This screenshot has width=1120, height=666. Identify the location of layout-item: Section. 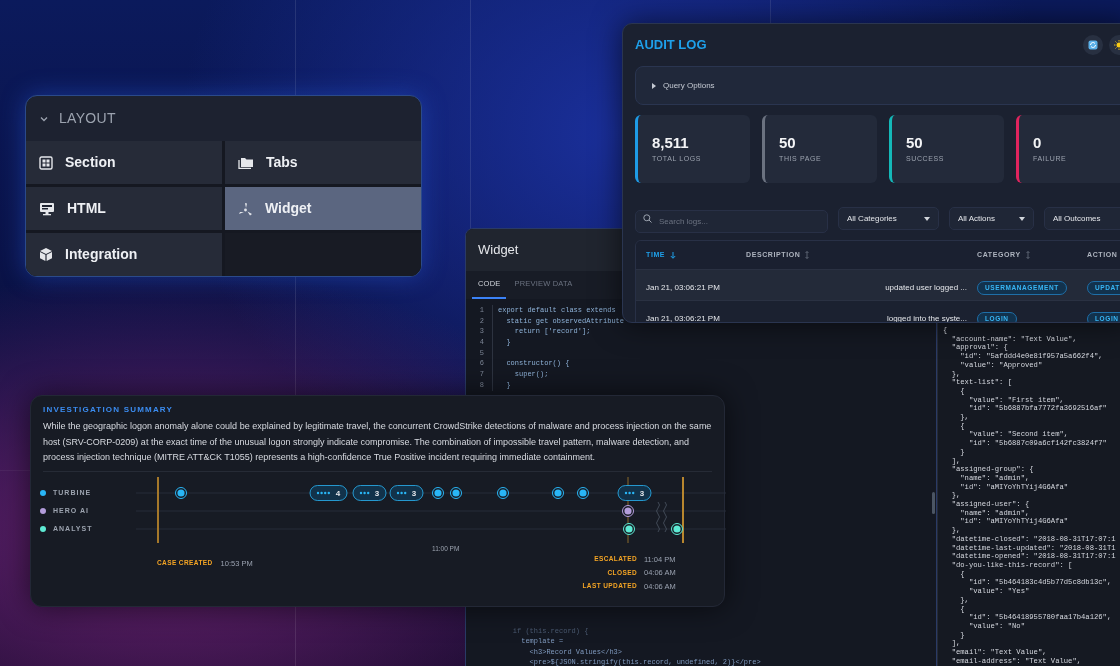
(124, 162).